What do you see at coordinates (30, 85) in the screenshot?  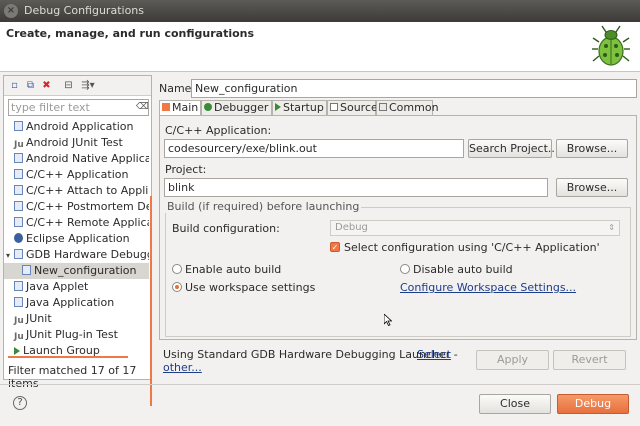 I see `duplicate-config-icon: ⧉` at bounding box center [30, 85].